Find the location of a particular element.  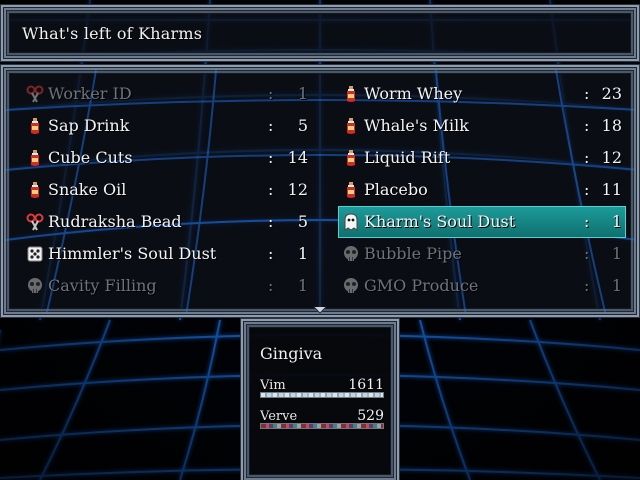

vim-value: 1611 is located at coordinates (366, 385).